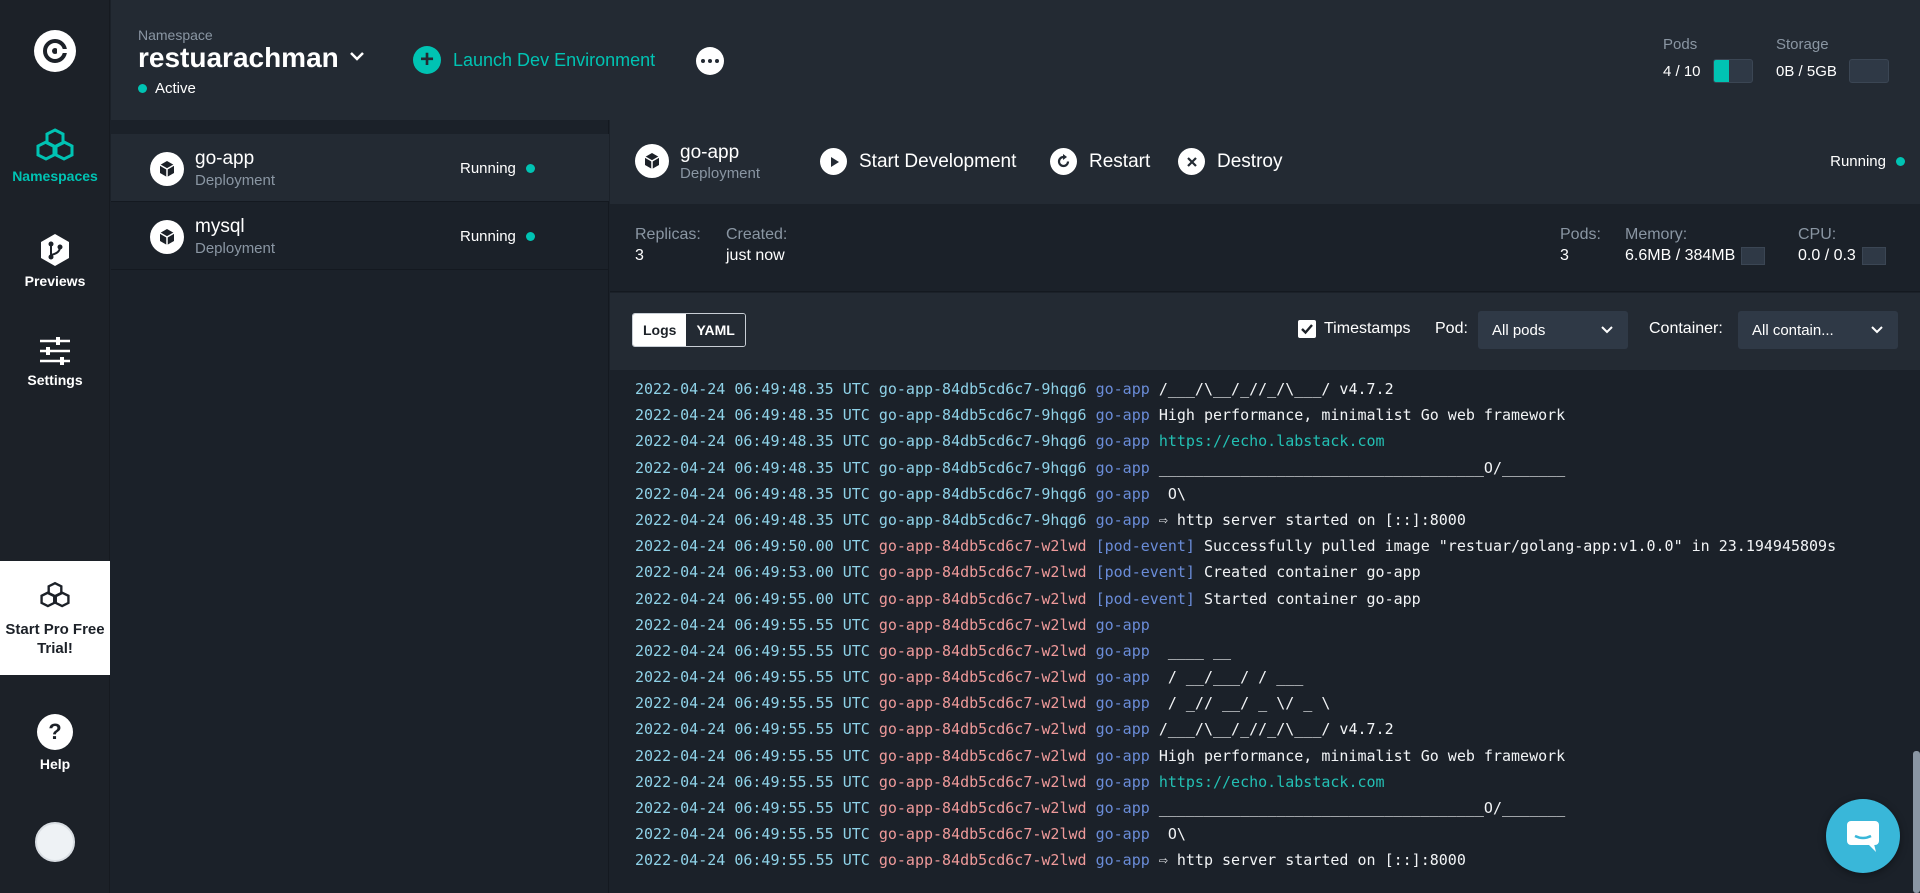 The width and height of the screenshot is (1920, 893). I want to click on cube-icon, so click(167, 169).